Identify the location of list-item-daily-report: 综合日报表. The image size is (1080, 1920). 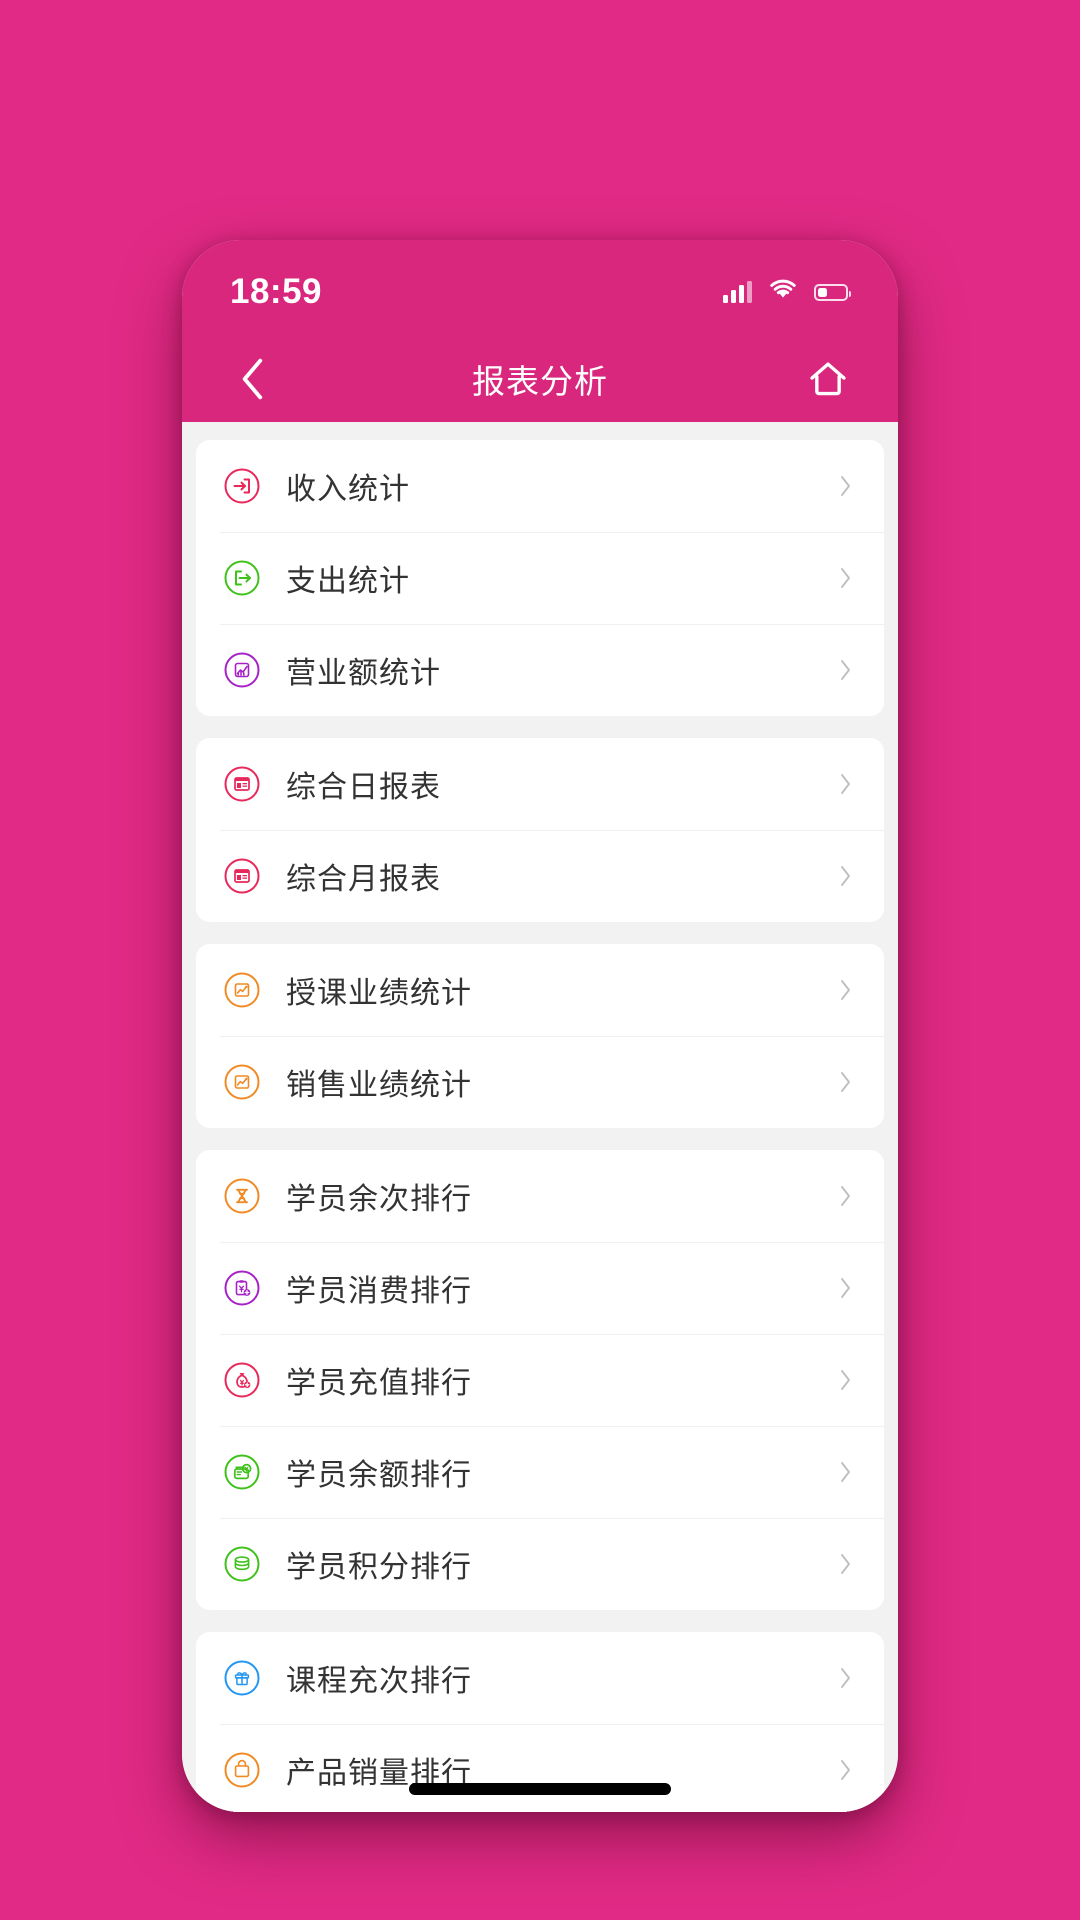
(540, 784).